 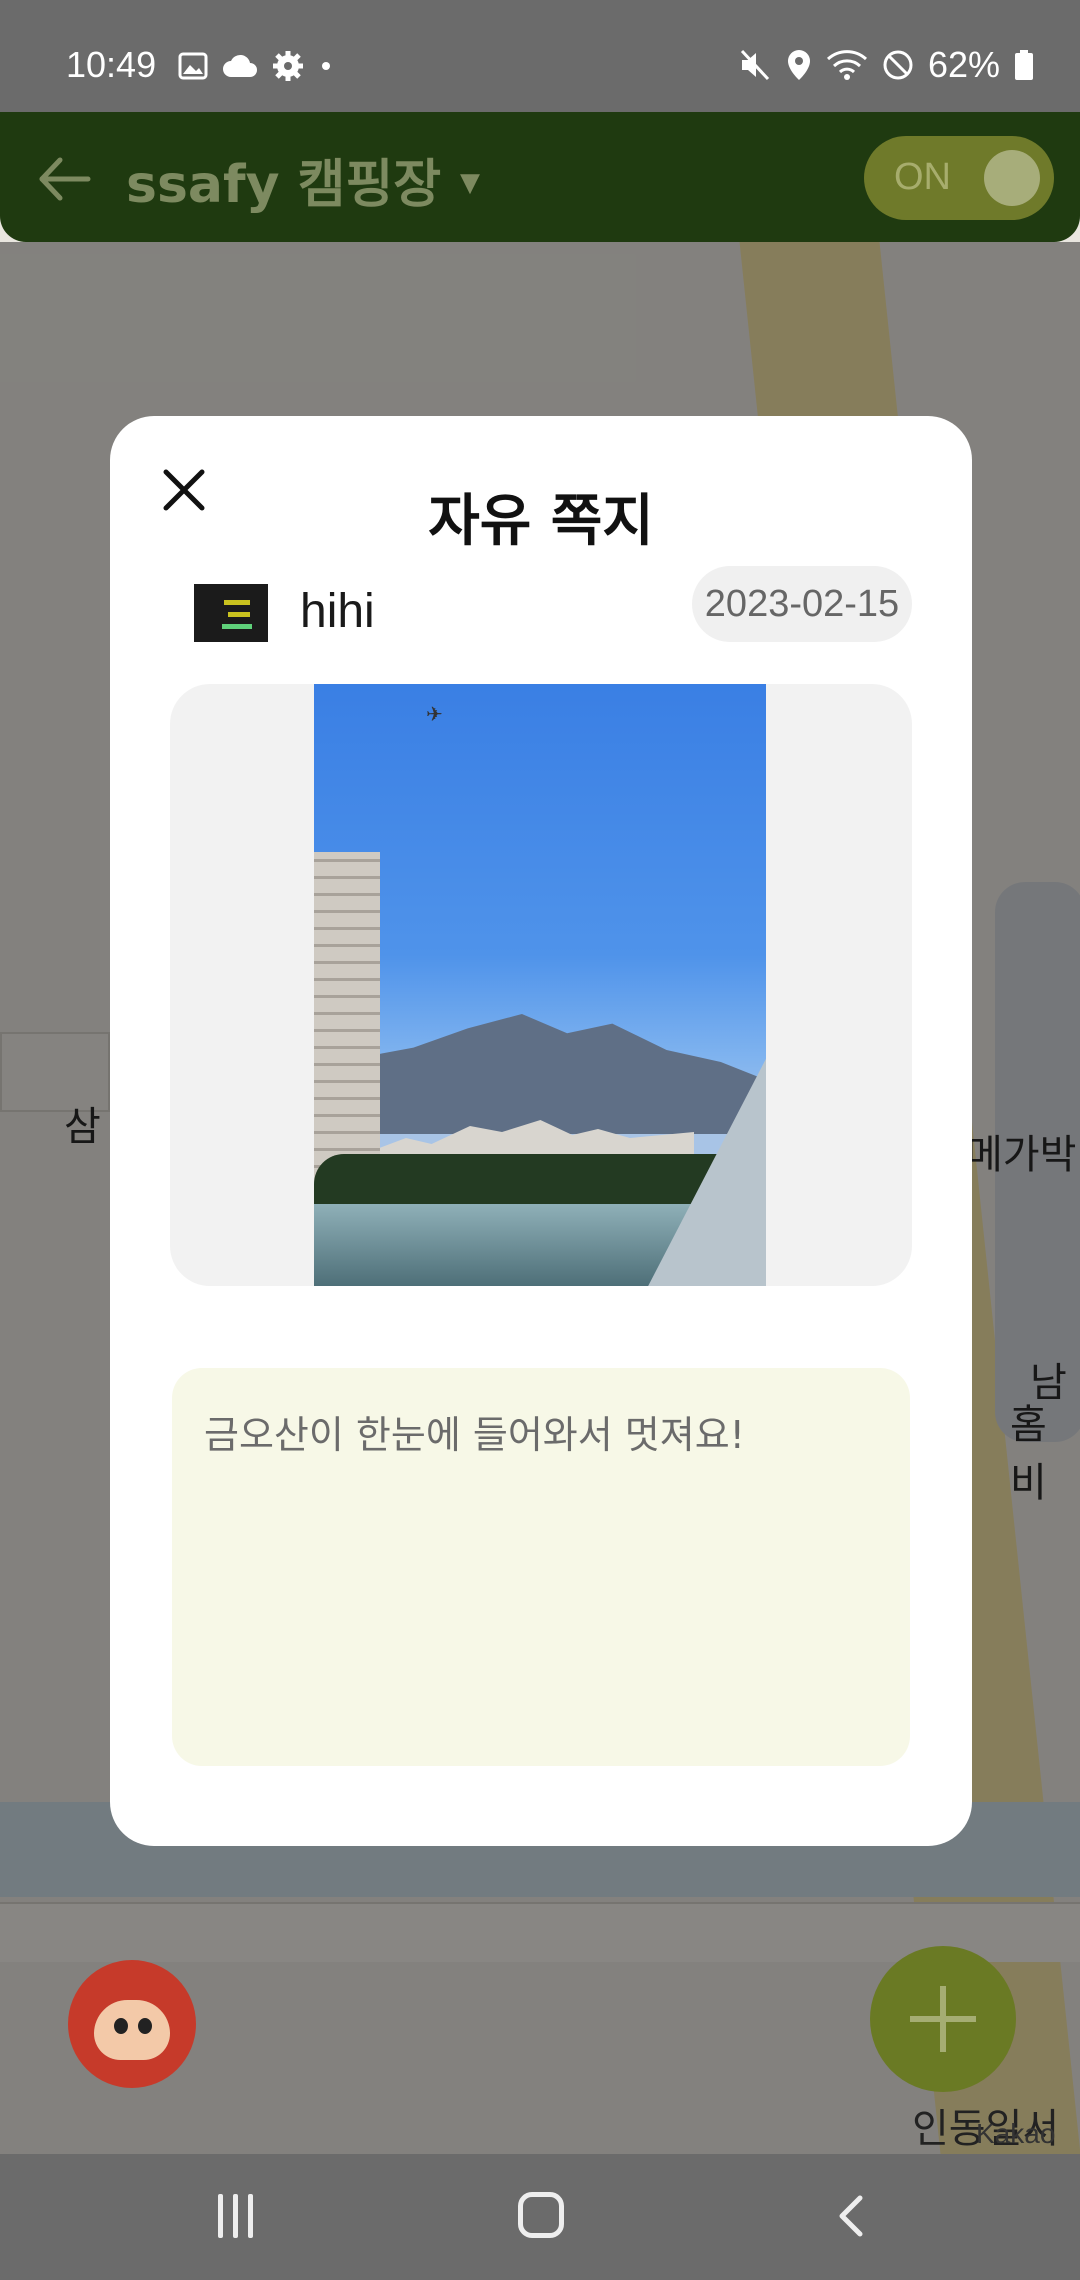 What do you see at coordinates (1016, 2133) in the screenshot?
I see `kakao-watermark: Kakao` at bounding box center [1016, 2133].